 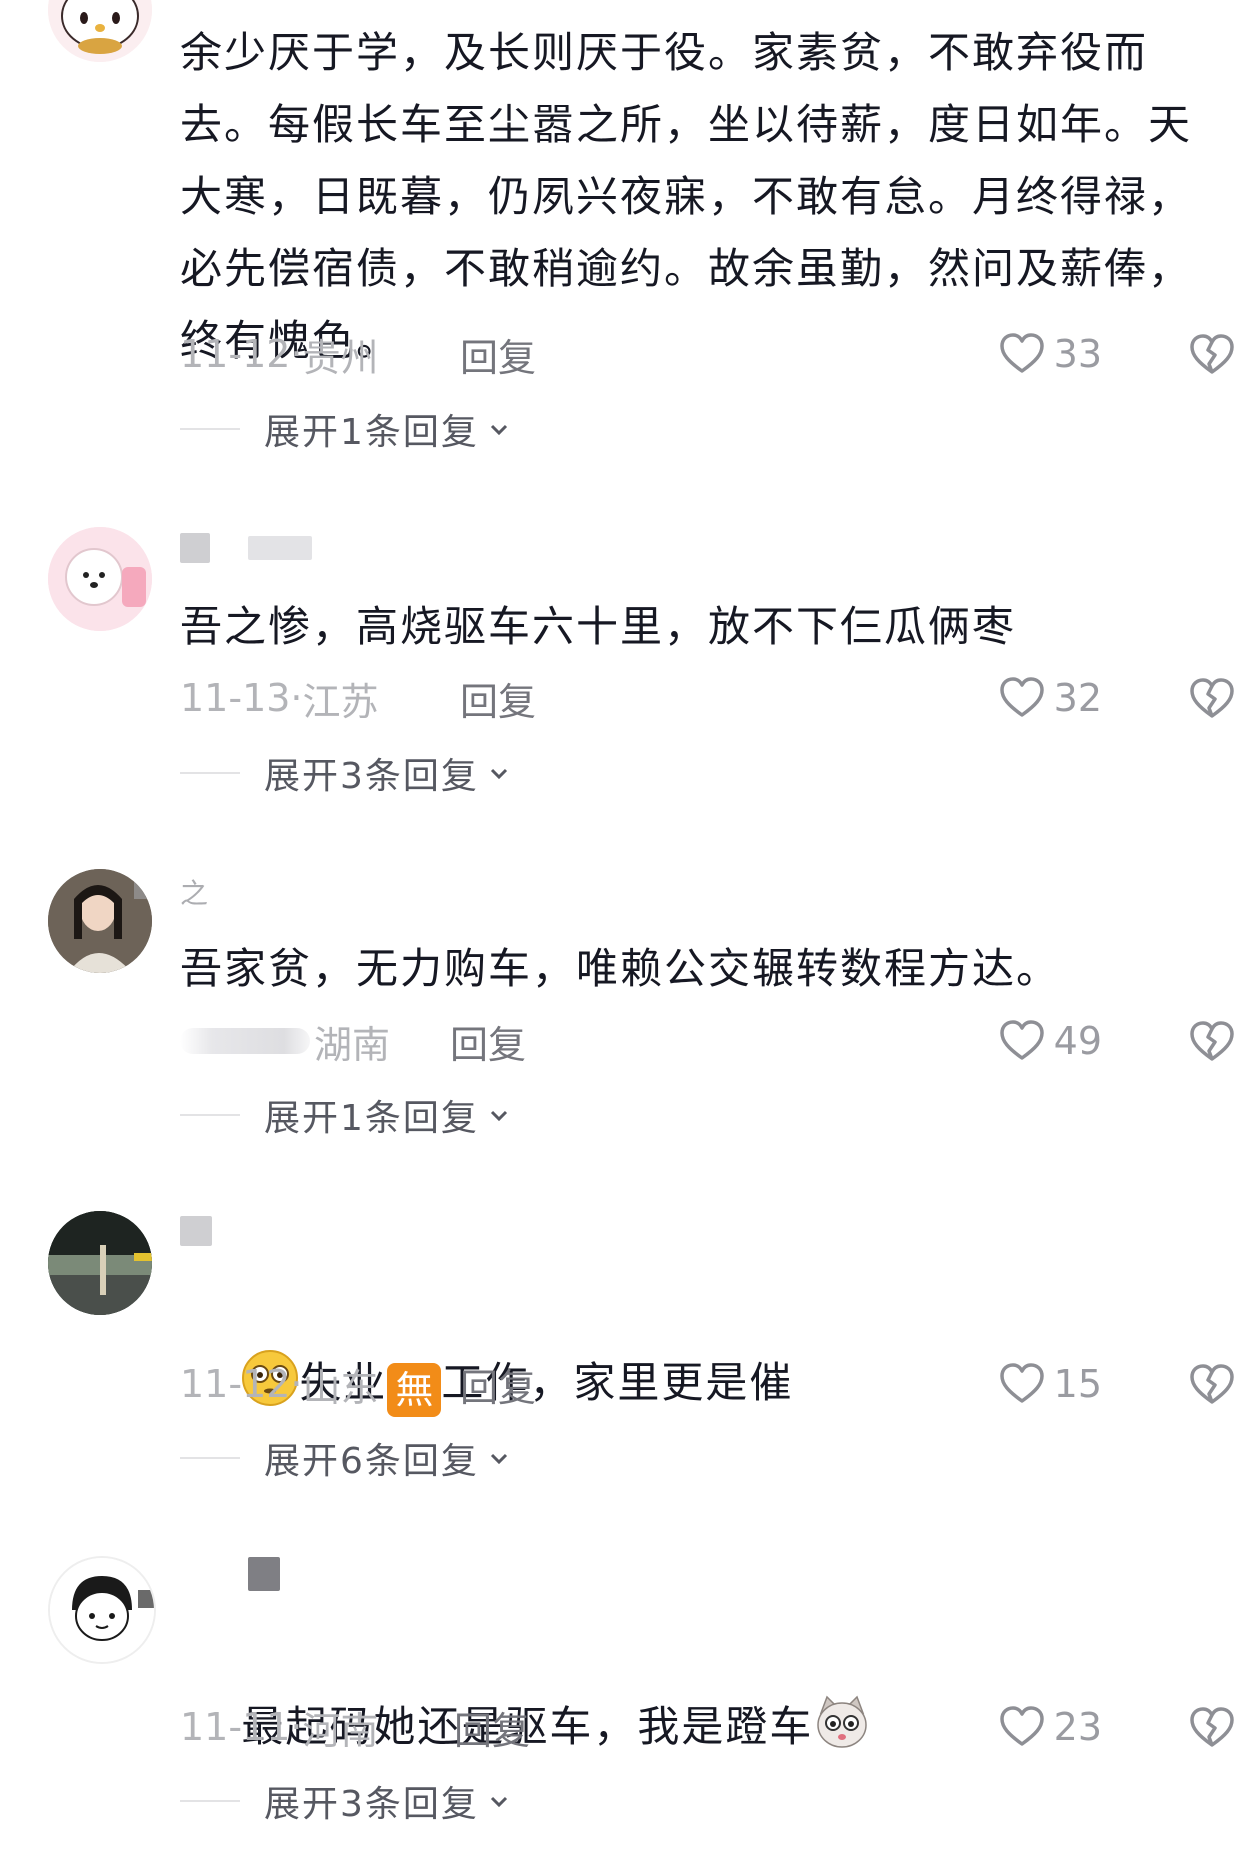 I want to click on like-count: 15, so click(x=1077, y=1384).